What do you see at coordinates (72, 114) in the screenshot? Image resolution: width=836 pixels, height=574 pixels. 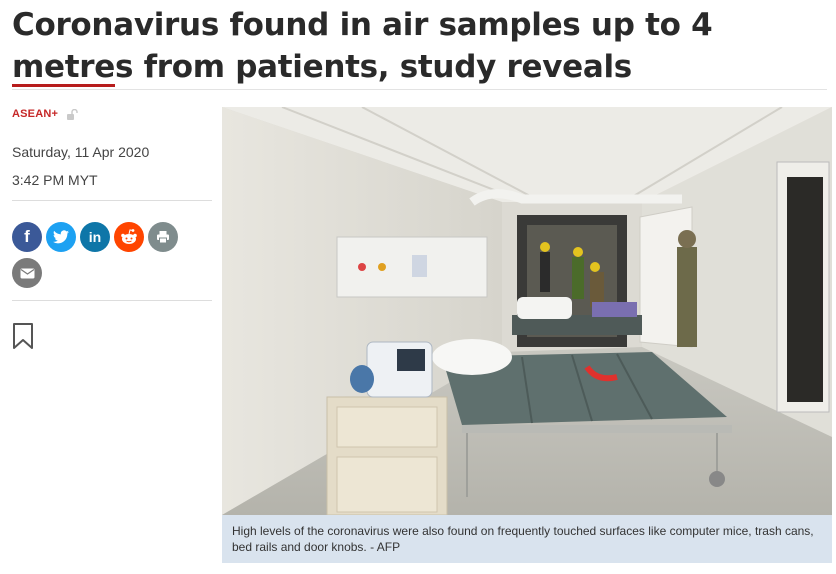 I see `unlock-icon` at bounding box center [72, 114].